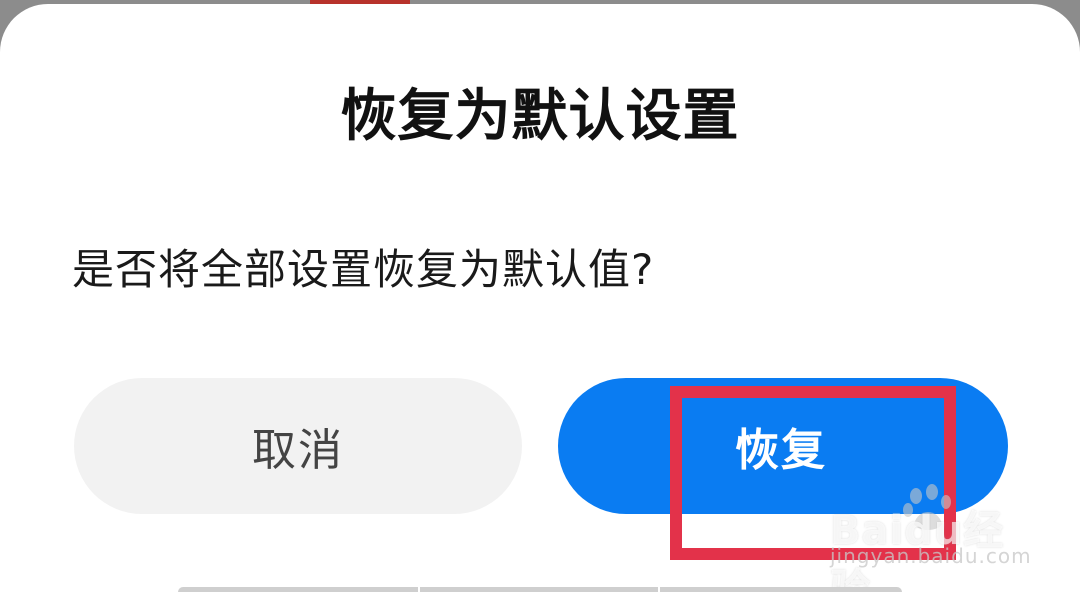 Image resolution: width=1080 pixels, height=592 pixels. What do you see at coordinates (363, 269) in the screenshot?
I see `dialog-message: 是否将全部设置恢复为默认值?` at bounding box center [363, 269].